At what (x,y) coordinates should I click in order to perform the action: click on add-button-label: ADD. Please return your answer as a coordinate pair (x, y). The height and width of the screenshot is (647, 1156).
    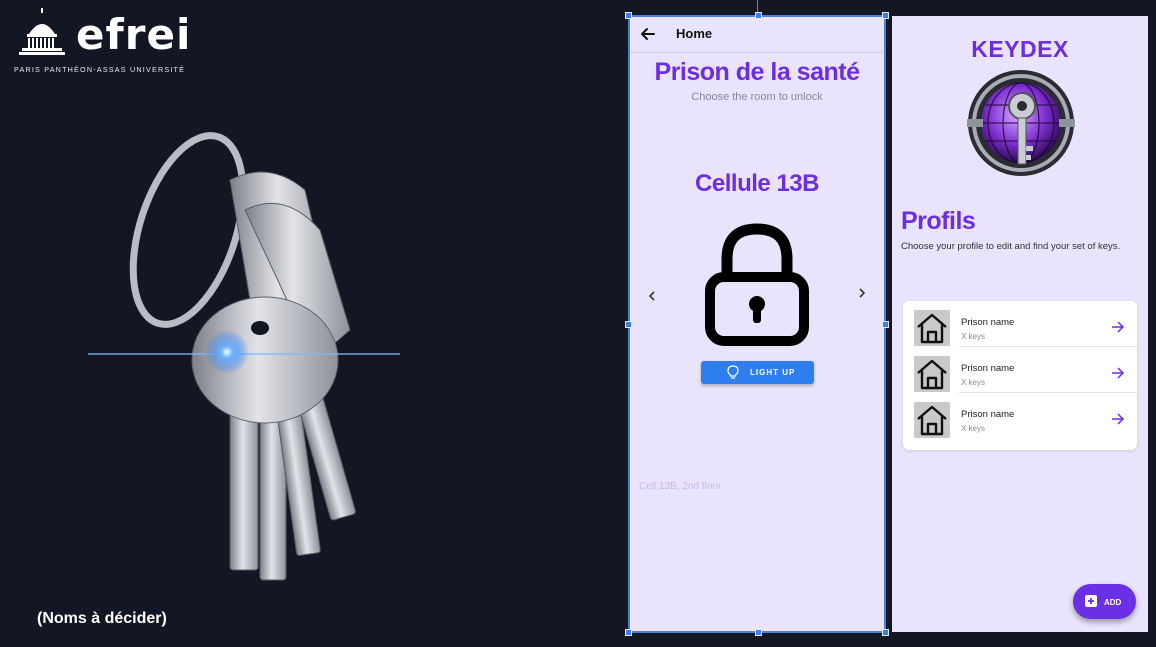
    Looking at the image, I should click on (1113, 602).